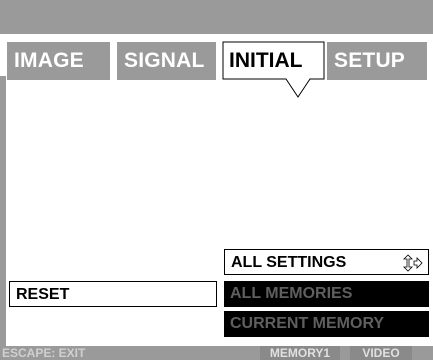  Describe the element at coordinates (289, 262) in the screenshot. I see `all-settings-label: ALL SETTINGS` at that location.